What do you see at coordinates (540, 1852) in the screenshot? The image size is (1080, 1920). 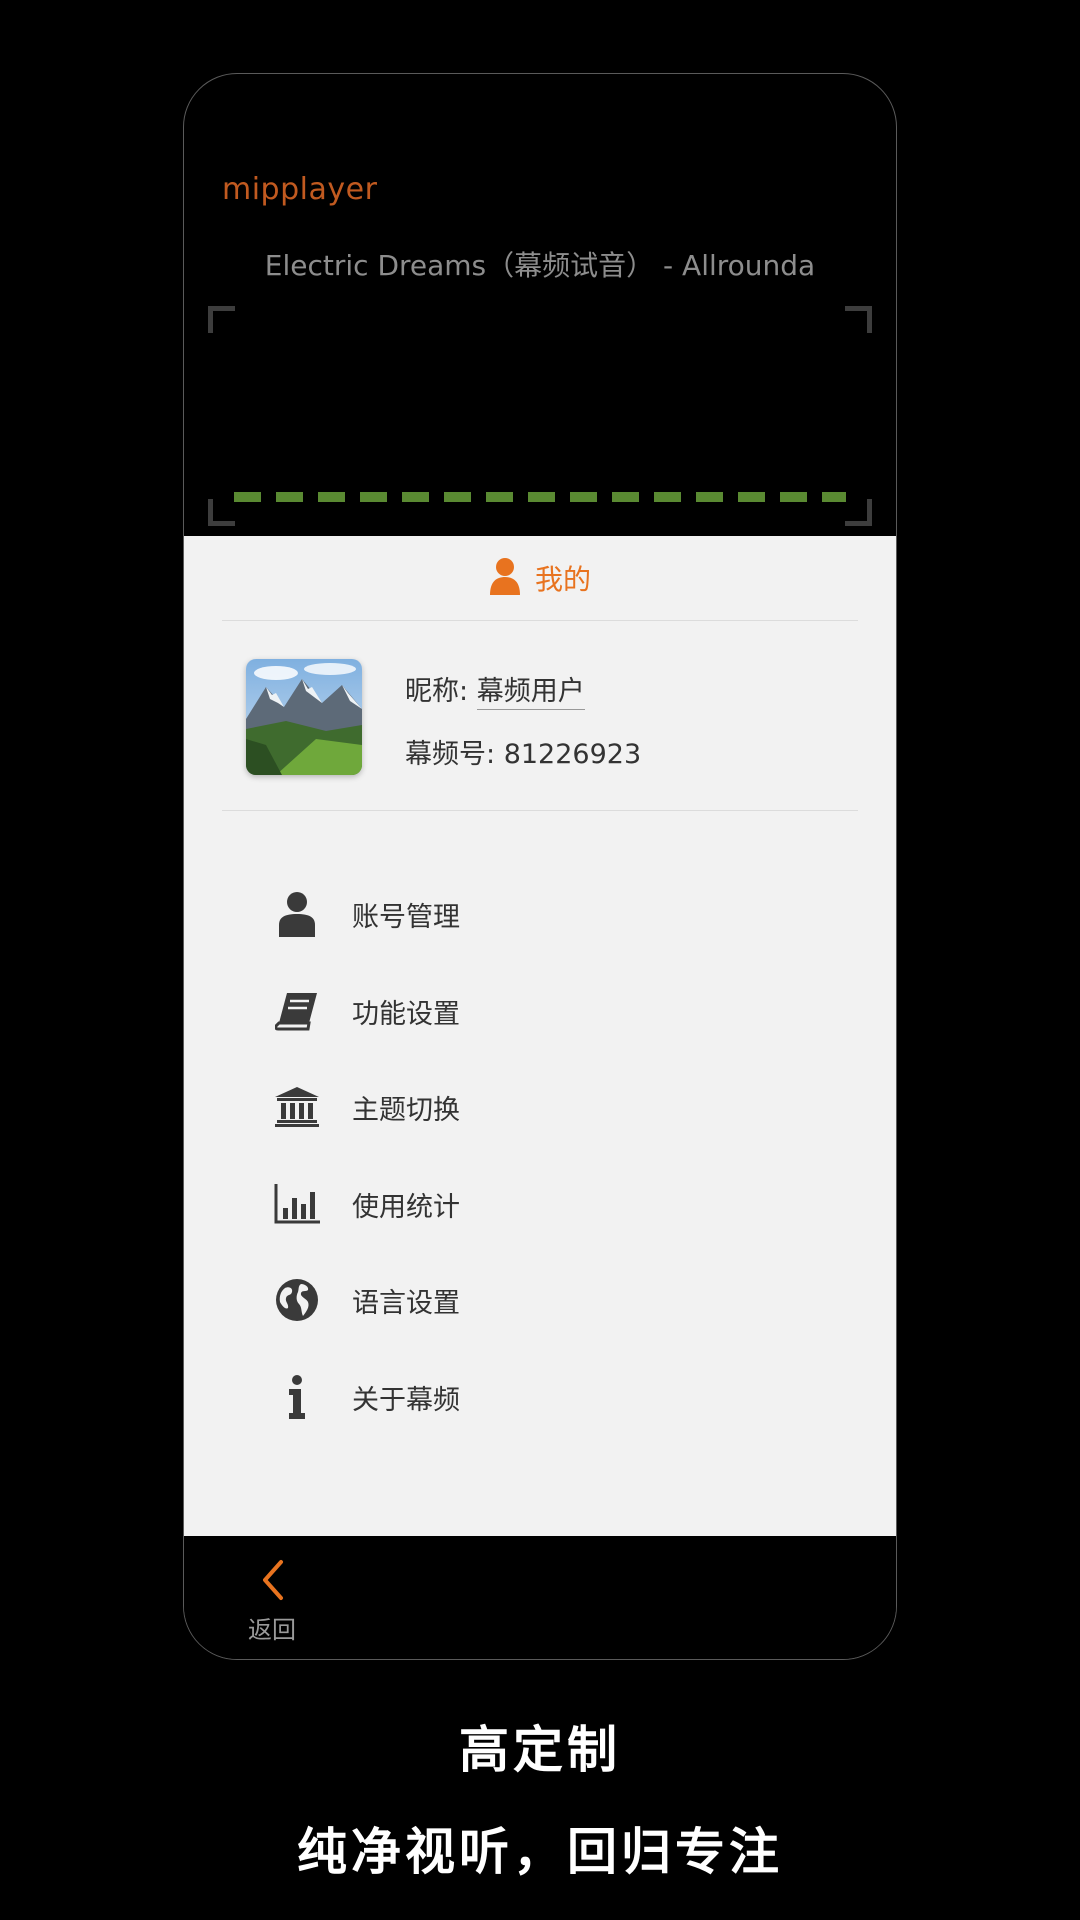 I see `caption-subline: 纯净视听，回归专注` at bounding box center [540, 1852].